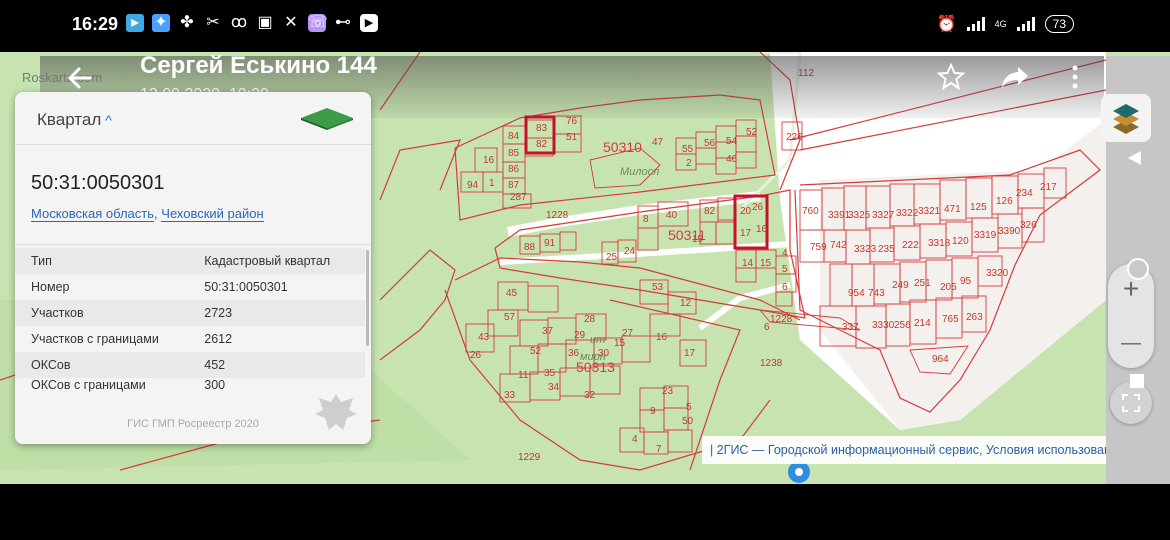  What do you see at coordinates (630, 251) in the screenshot?
I see `parcel-number: 24` at bounding box center [630, 251].